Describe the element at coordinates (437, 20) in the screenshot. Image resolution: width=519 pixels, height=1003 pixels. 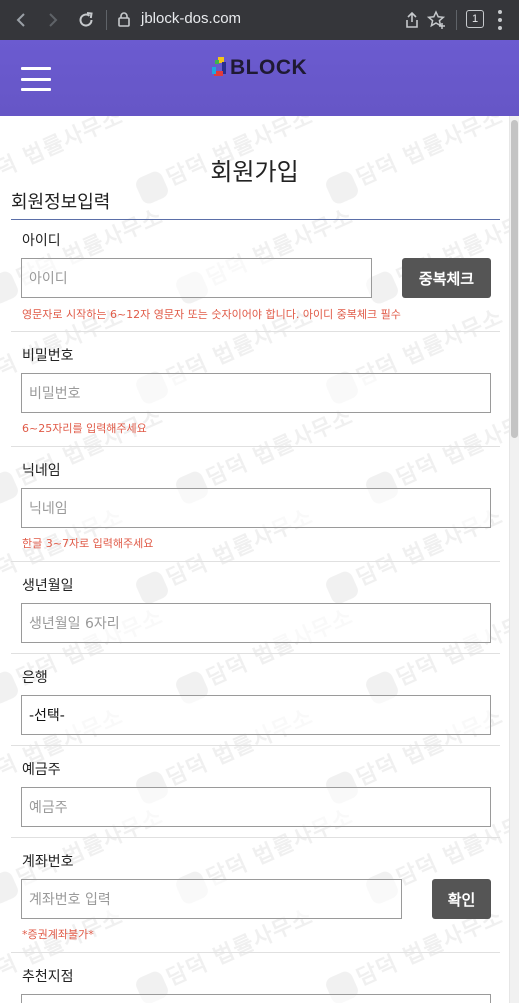
I see `bookmark-star-icon` at that location.